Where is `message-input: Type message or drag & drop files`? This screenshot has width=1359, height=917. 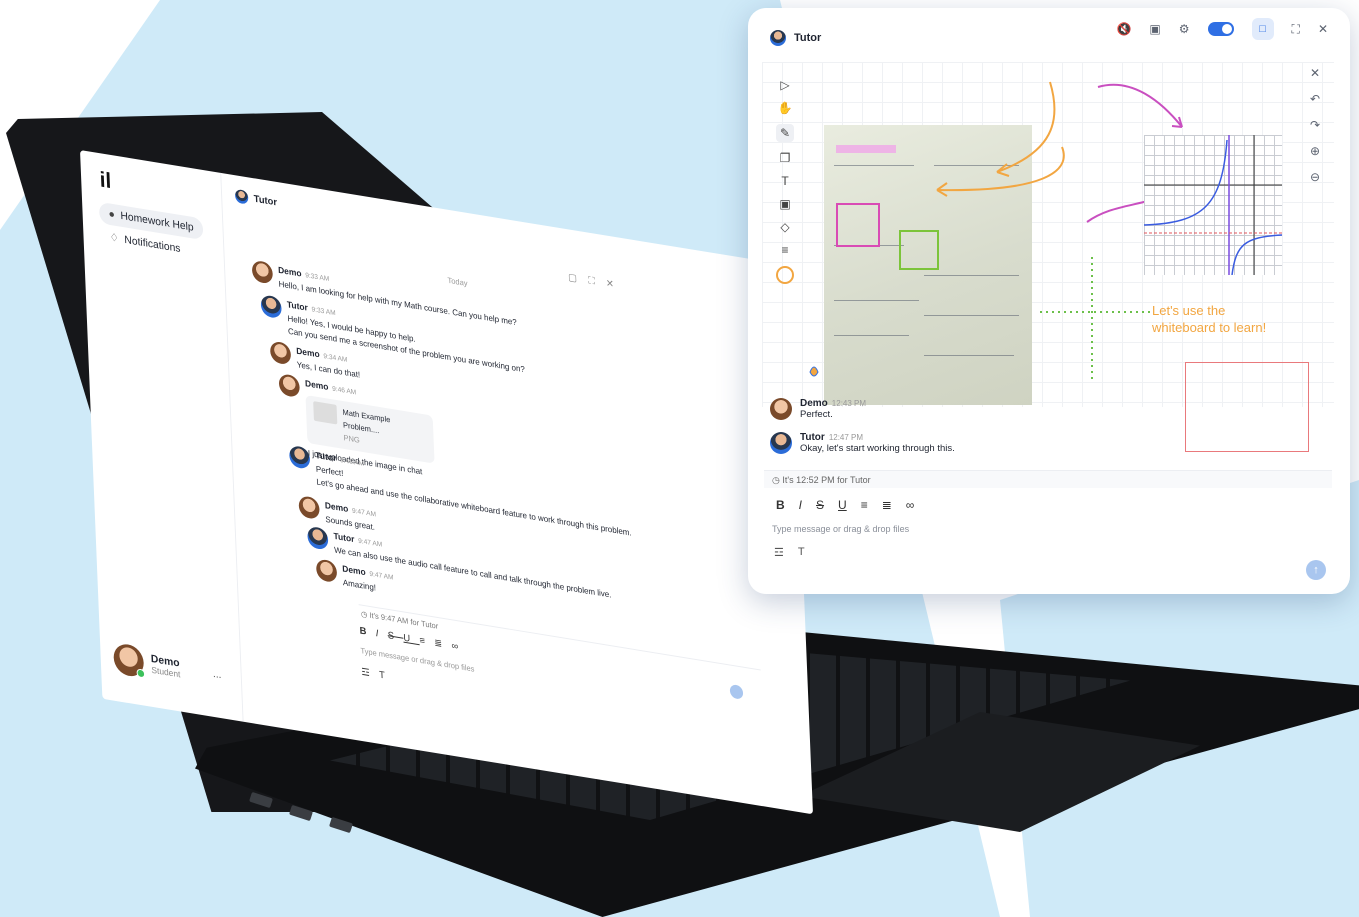
message-input: Type message or drag & drop files is located at coordinates (840, 529).